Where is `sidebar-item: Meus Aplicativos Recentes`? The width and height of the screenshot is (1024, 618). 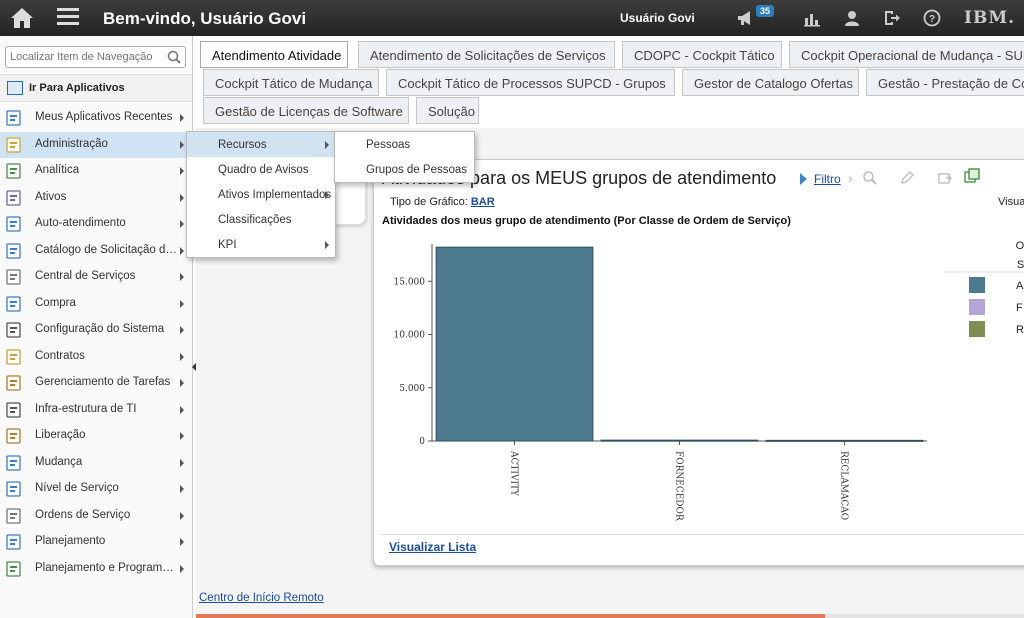 sidebar-item: Meus Aplicativos Recentes is located at coordinates (96, 118).